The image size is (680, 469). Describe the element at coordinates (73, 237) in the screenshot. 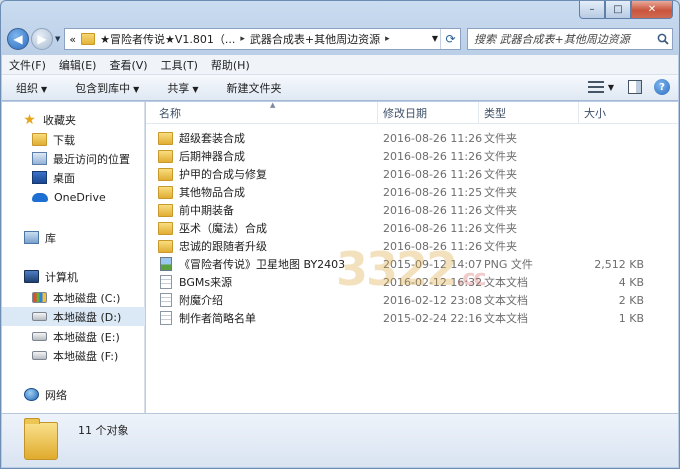

I see `nav-libraries: 库` at that location.